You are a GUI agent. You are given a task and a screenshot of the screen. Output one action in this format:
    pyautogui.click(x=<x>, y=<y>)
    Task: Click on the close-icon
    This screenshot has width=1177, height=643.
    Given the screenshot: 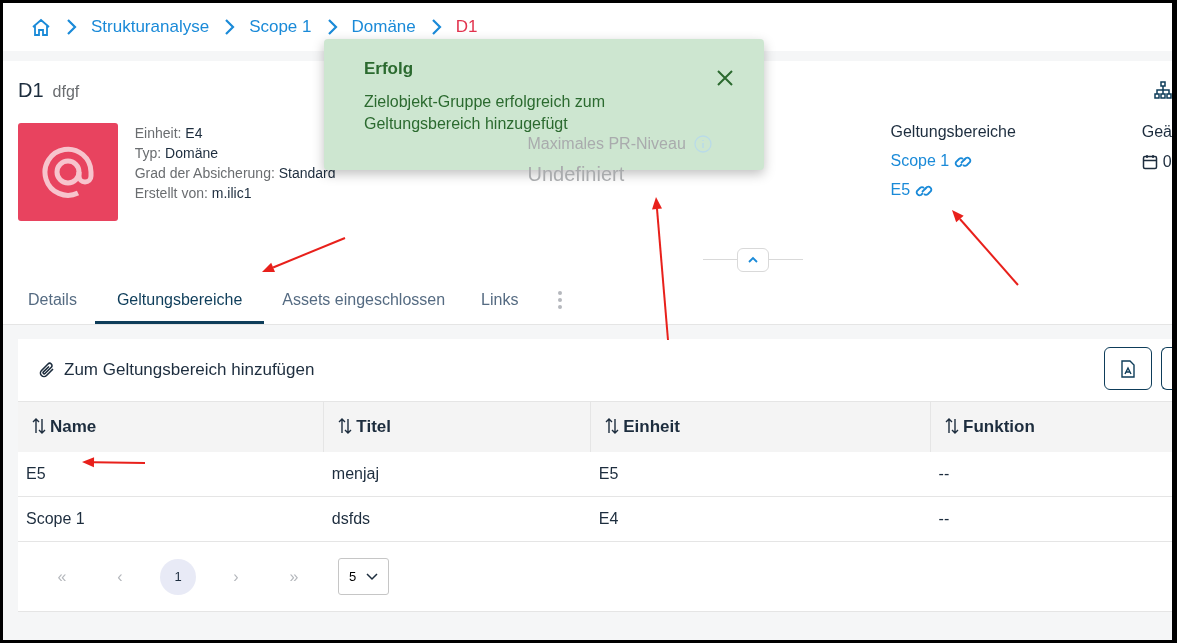 What is the action you would take?
    pyautogui.click(x=725, y=78)
    